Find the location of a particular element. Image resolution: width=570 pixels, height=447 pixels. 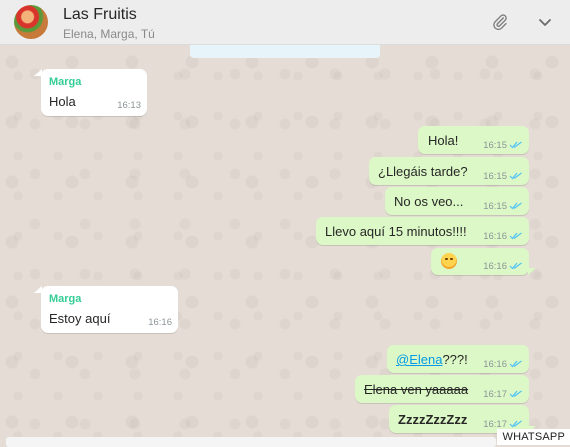

message-text: ¿Llegáis tarde? is located at coordinates (423, 171).